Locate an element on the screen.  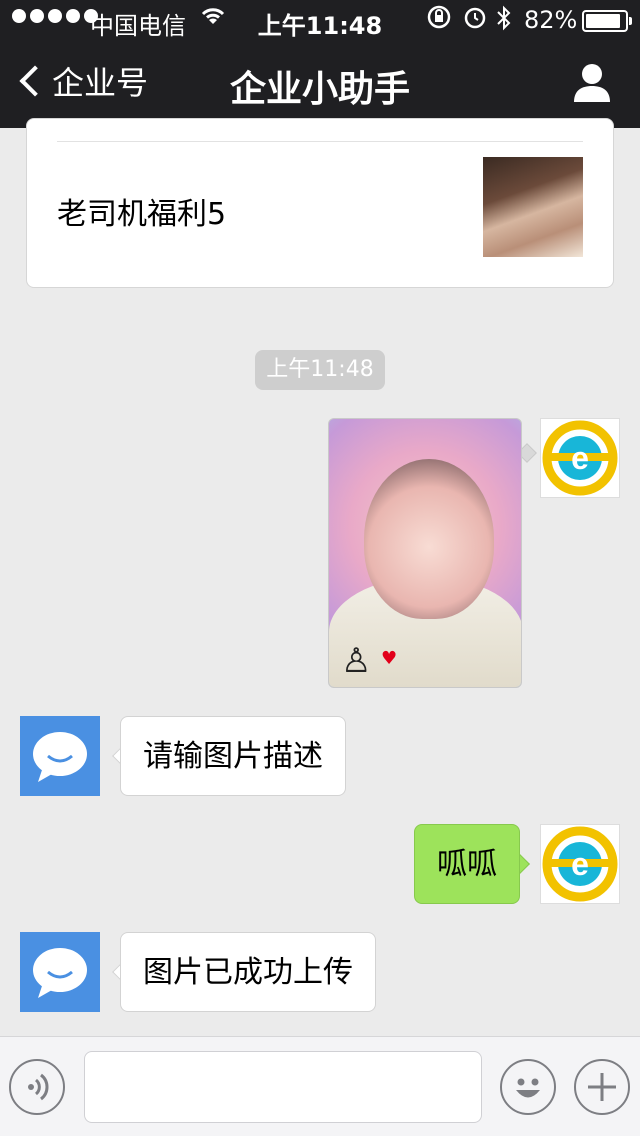
input-bar is located at coordinates (320, 1086).